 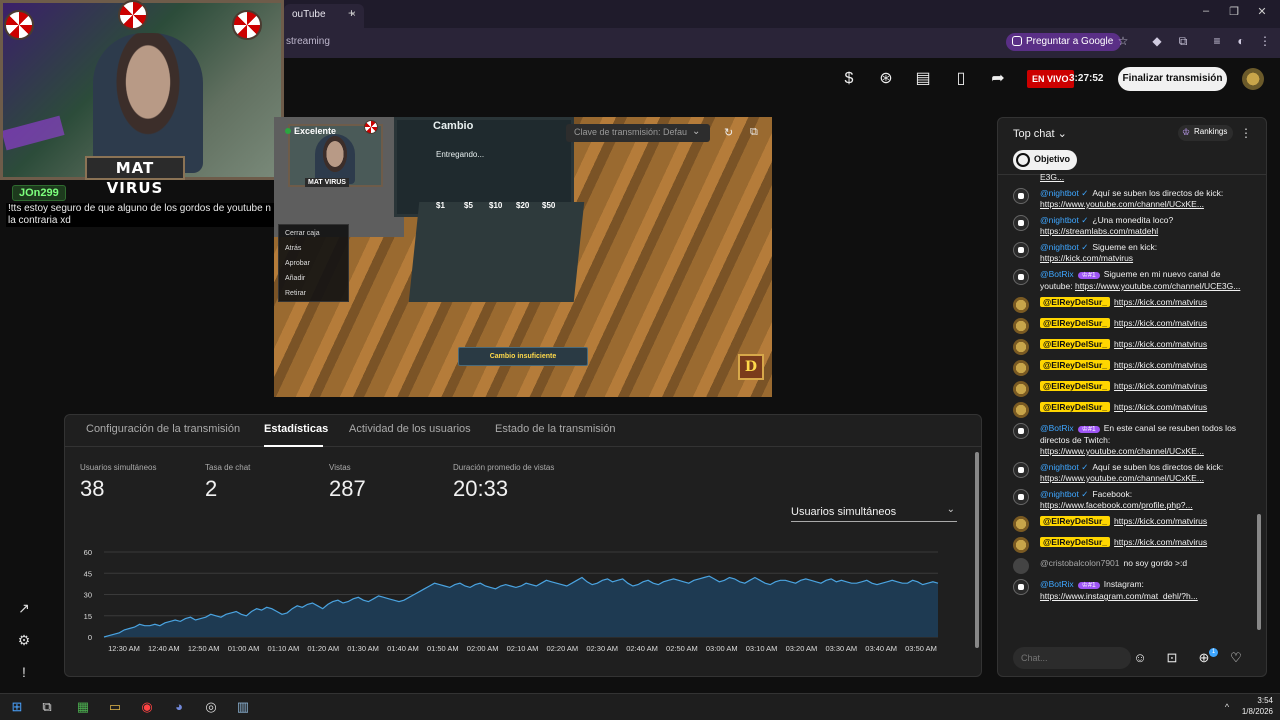 What do you see at coordinates (163, 429) in the screenshot?
I see `tab-stream-settings: Configuración de la transmisión` at bounding box center [163, 429].